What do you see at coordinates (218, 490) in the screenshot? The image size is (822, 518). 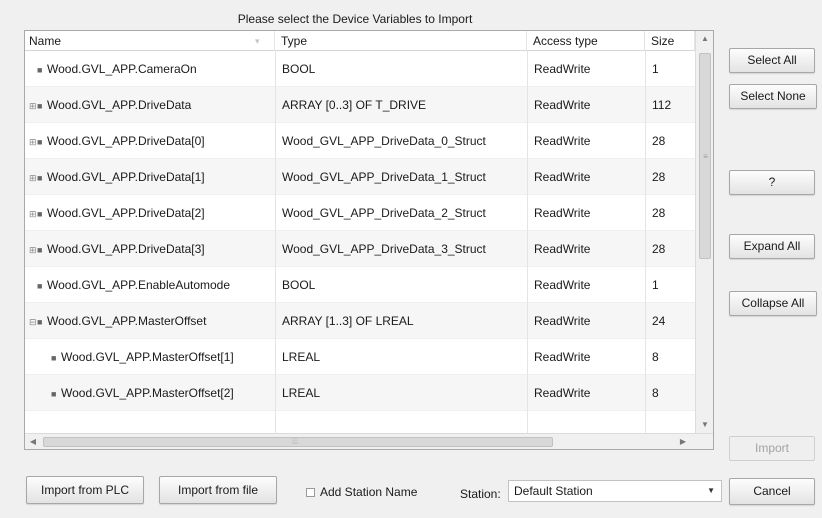 I see `import-from-file-button: Import from file` at bounding box center [218, 490].